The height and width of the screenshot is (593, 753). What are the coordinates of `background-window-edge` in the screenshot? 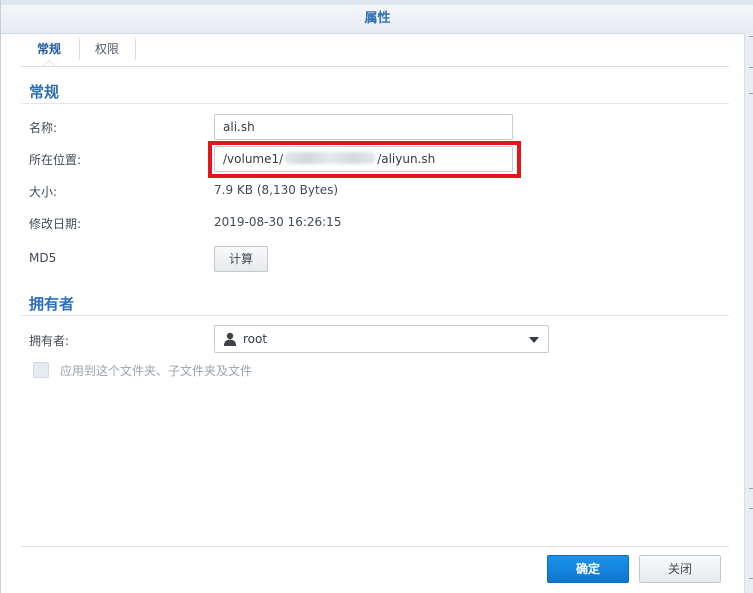 It's located at (748, 313).